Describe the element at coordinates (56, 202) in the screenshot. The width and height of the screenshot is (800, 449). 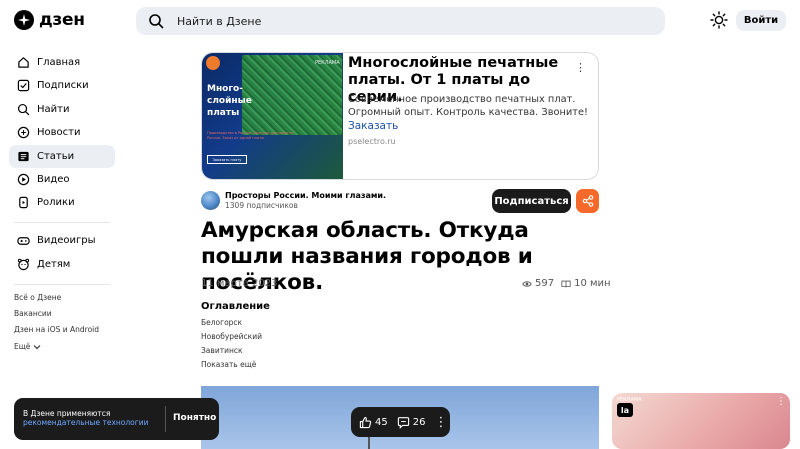
I see `sidebar-item-label: Ролики` at that location.